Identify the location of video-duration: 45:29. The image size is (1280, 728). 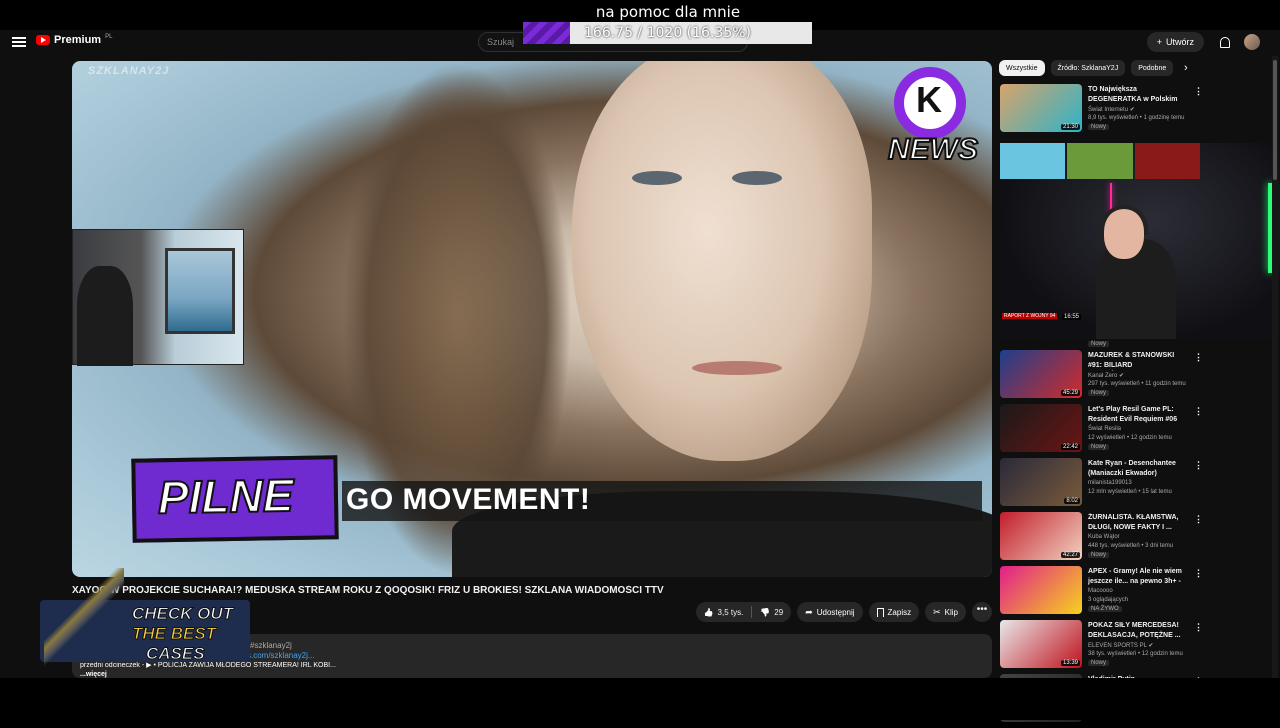
(1070, 393).